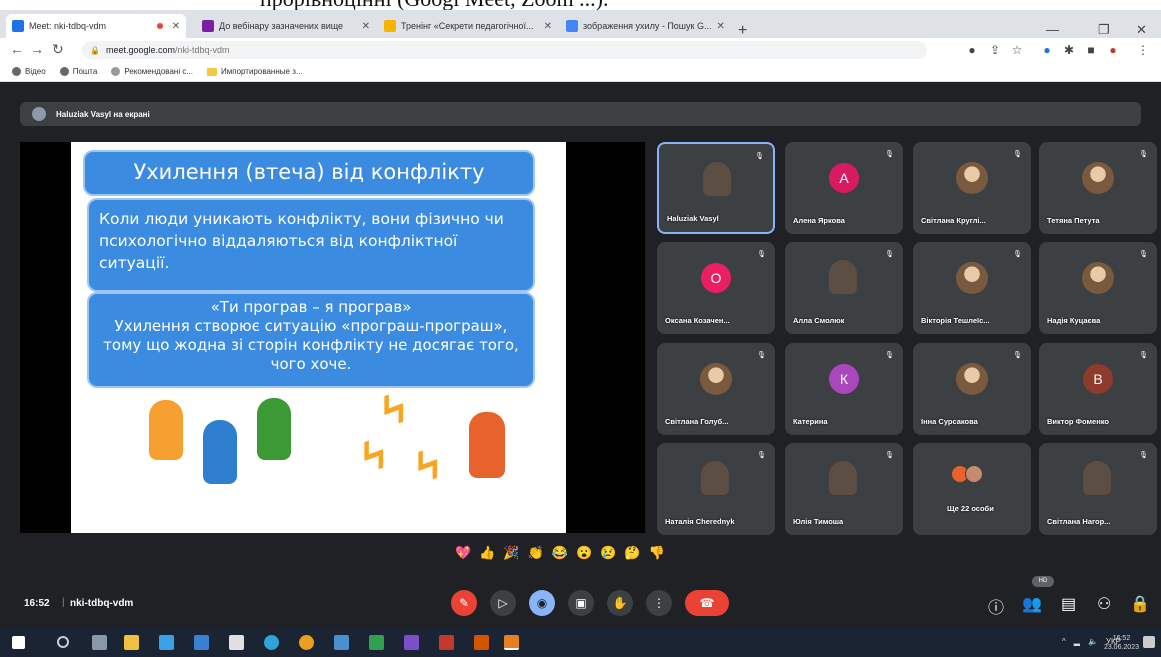 The height and width of the screenshot is (657, 1161). I want to click on reaction-emoji-button: 💖, so click(463, 553).